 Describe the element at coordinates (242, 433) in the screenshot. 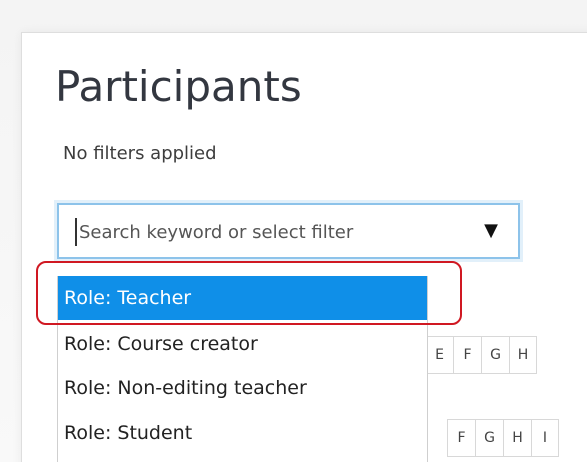

I see `dropdown-option-role-student: Role: Student` at that location.